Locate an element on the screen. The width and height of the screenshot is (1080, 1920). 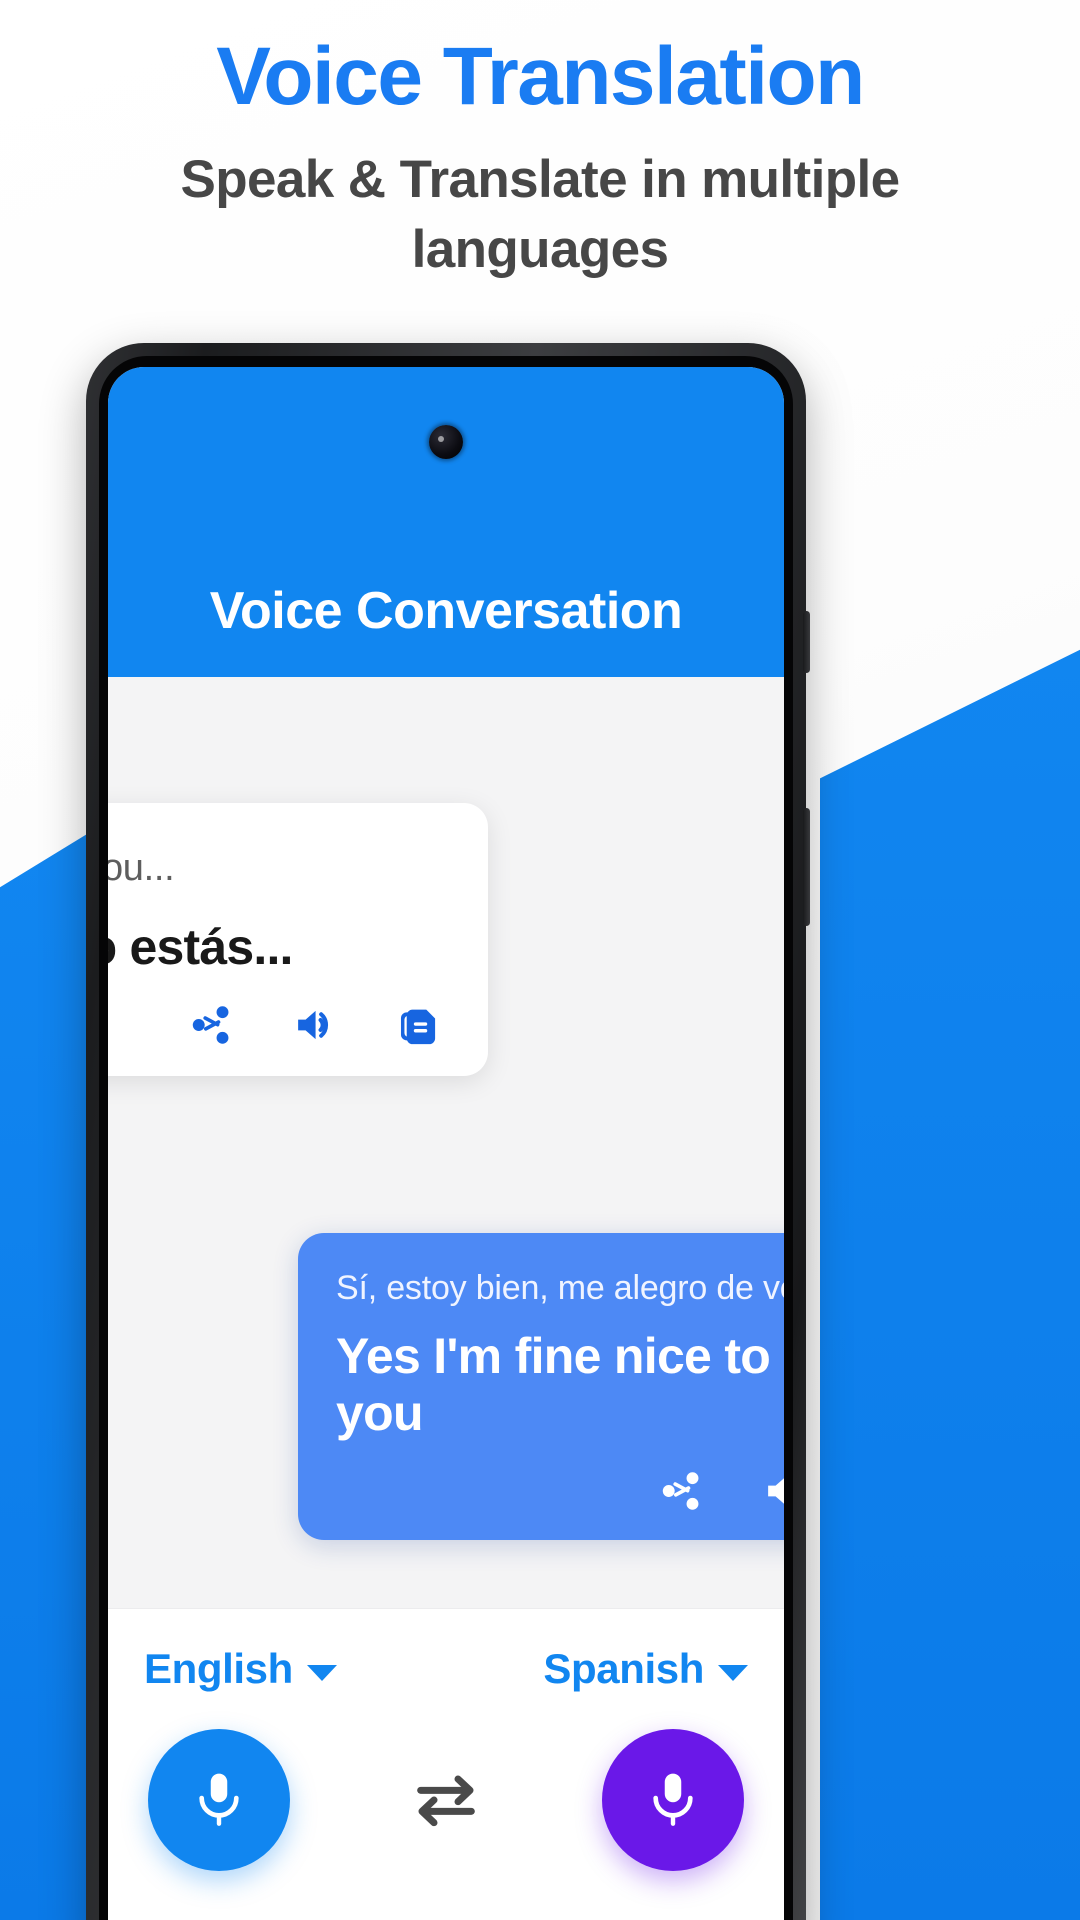
source-language-label: English is located at coordinates (218, 1668).